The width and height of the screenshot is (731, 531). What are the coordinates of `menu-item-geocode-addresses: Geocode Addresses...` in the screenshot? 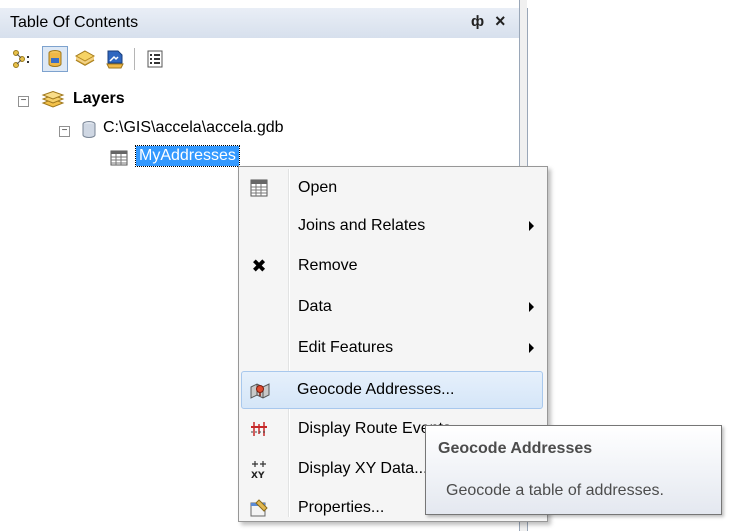 It's located at (392, 390).